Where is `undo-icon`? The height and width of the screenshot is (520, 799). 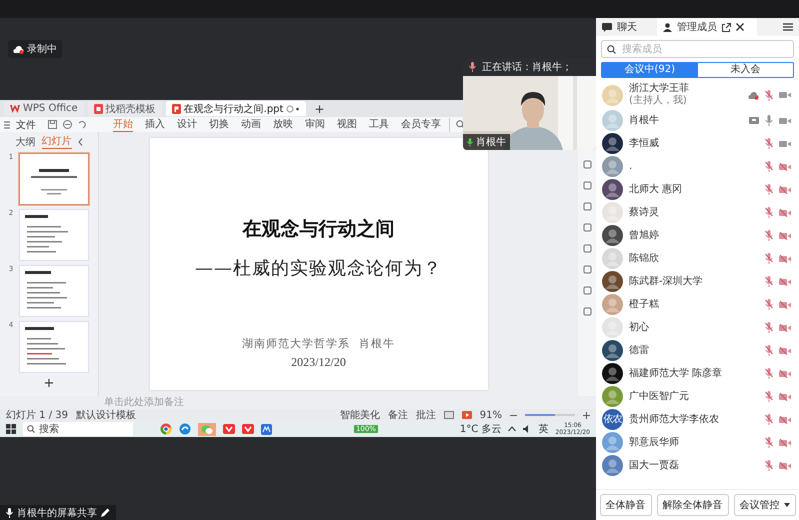 undo-icon is located at coordinates (82, 124).